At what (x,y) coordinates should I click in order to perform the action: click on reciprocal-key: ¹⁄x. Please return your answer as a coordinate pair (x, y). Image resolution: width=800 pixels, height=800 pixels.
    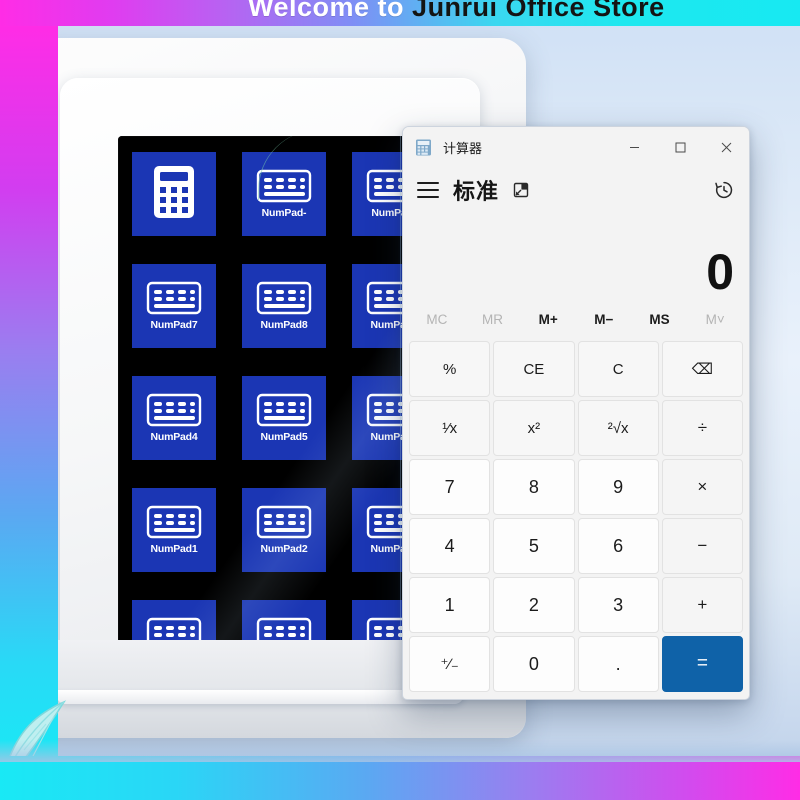
    Looking at the image, I should click on (450, 428).